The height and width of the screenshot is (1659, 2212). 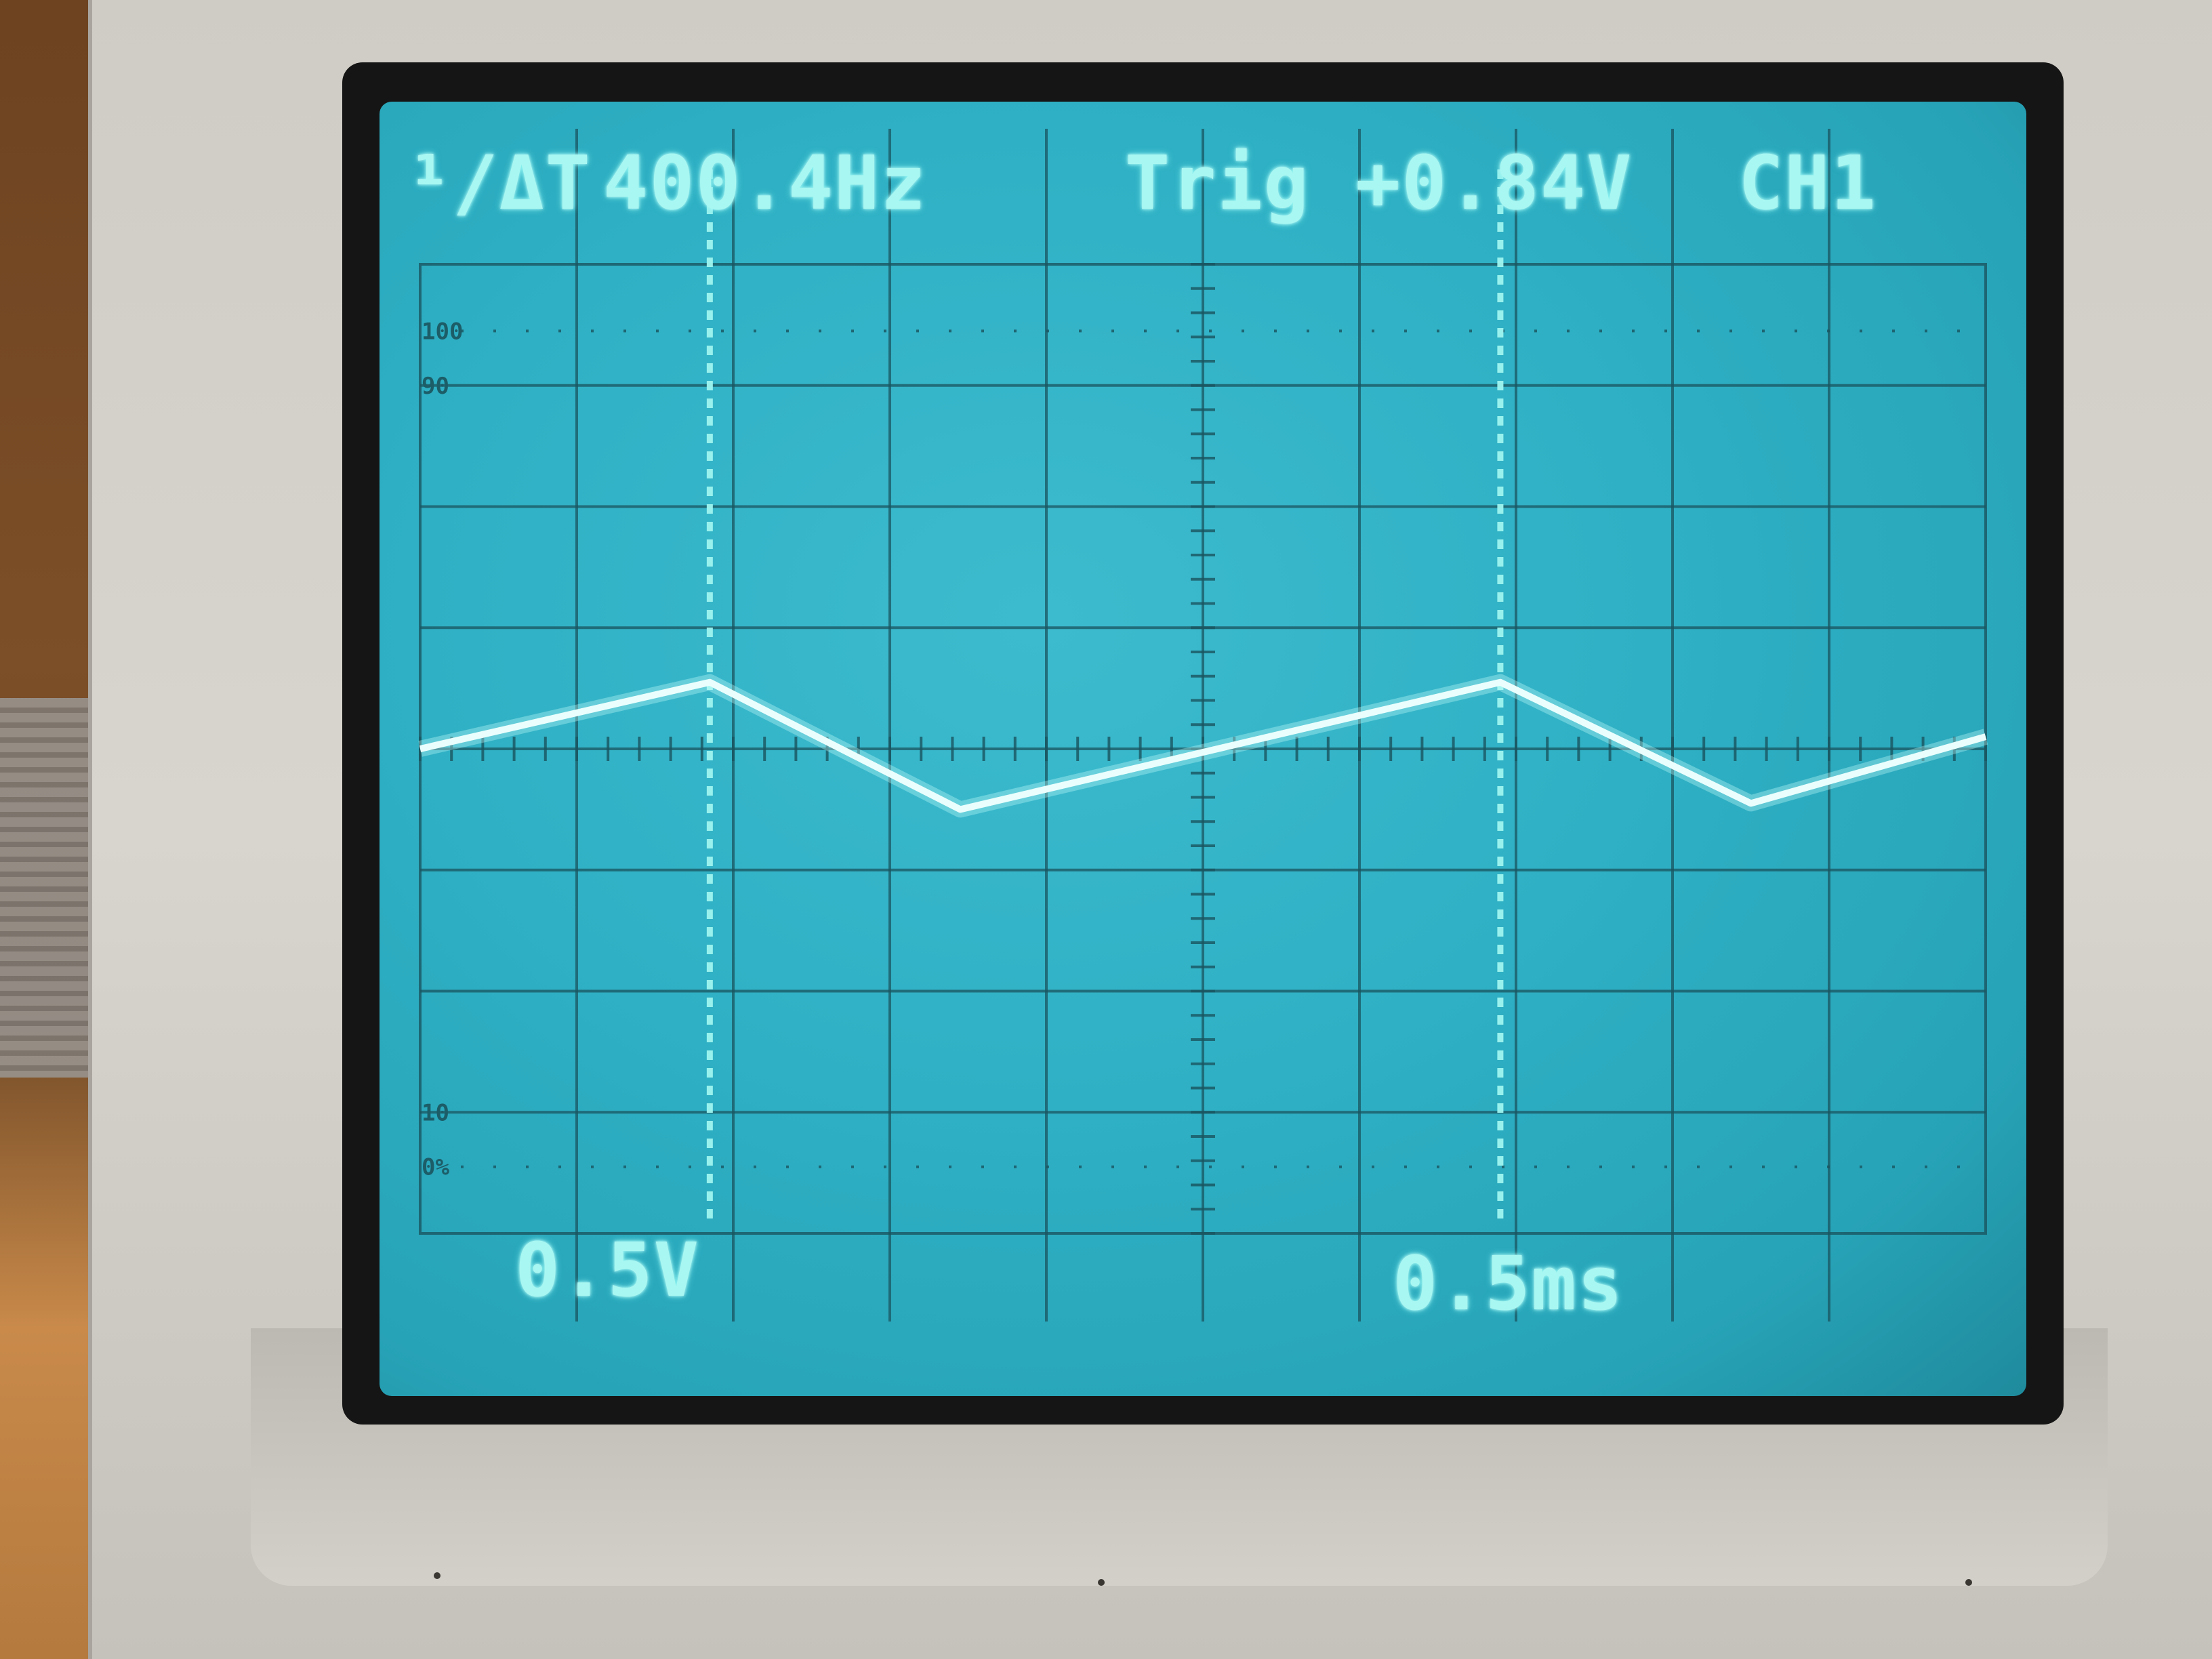 I want to click on graticule-percent-label: 90, so click(x=436, y=386).